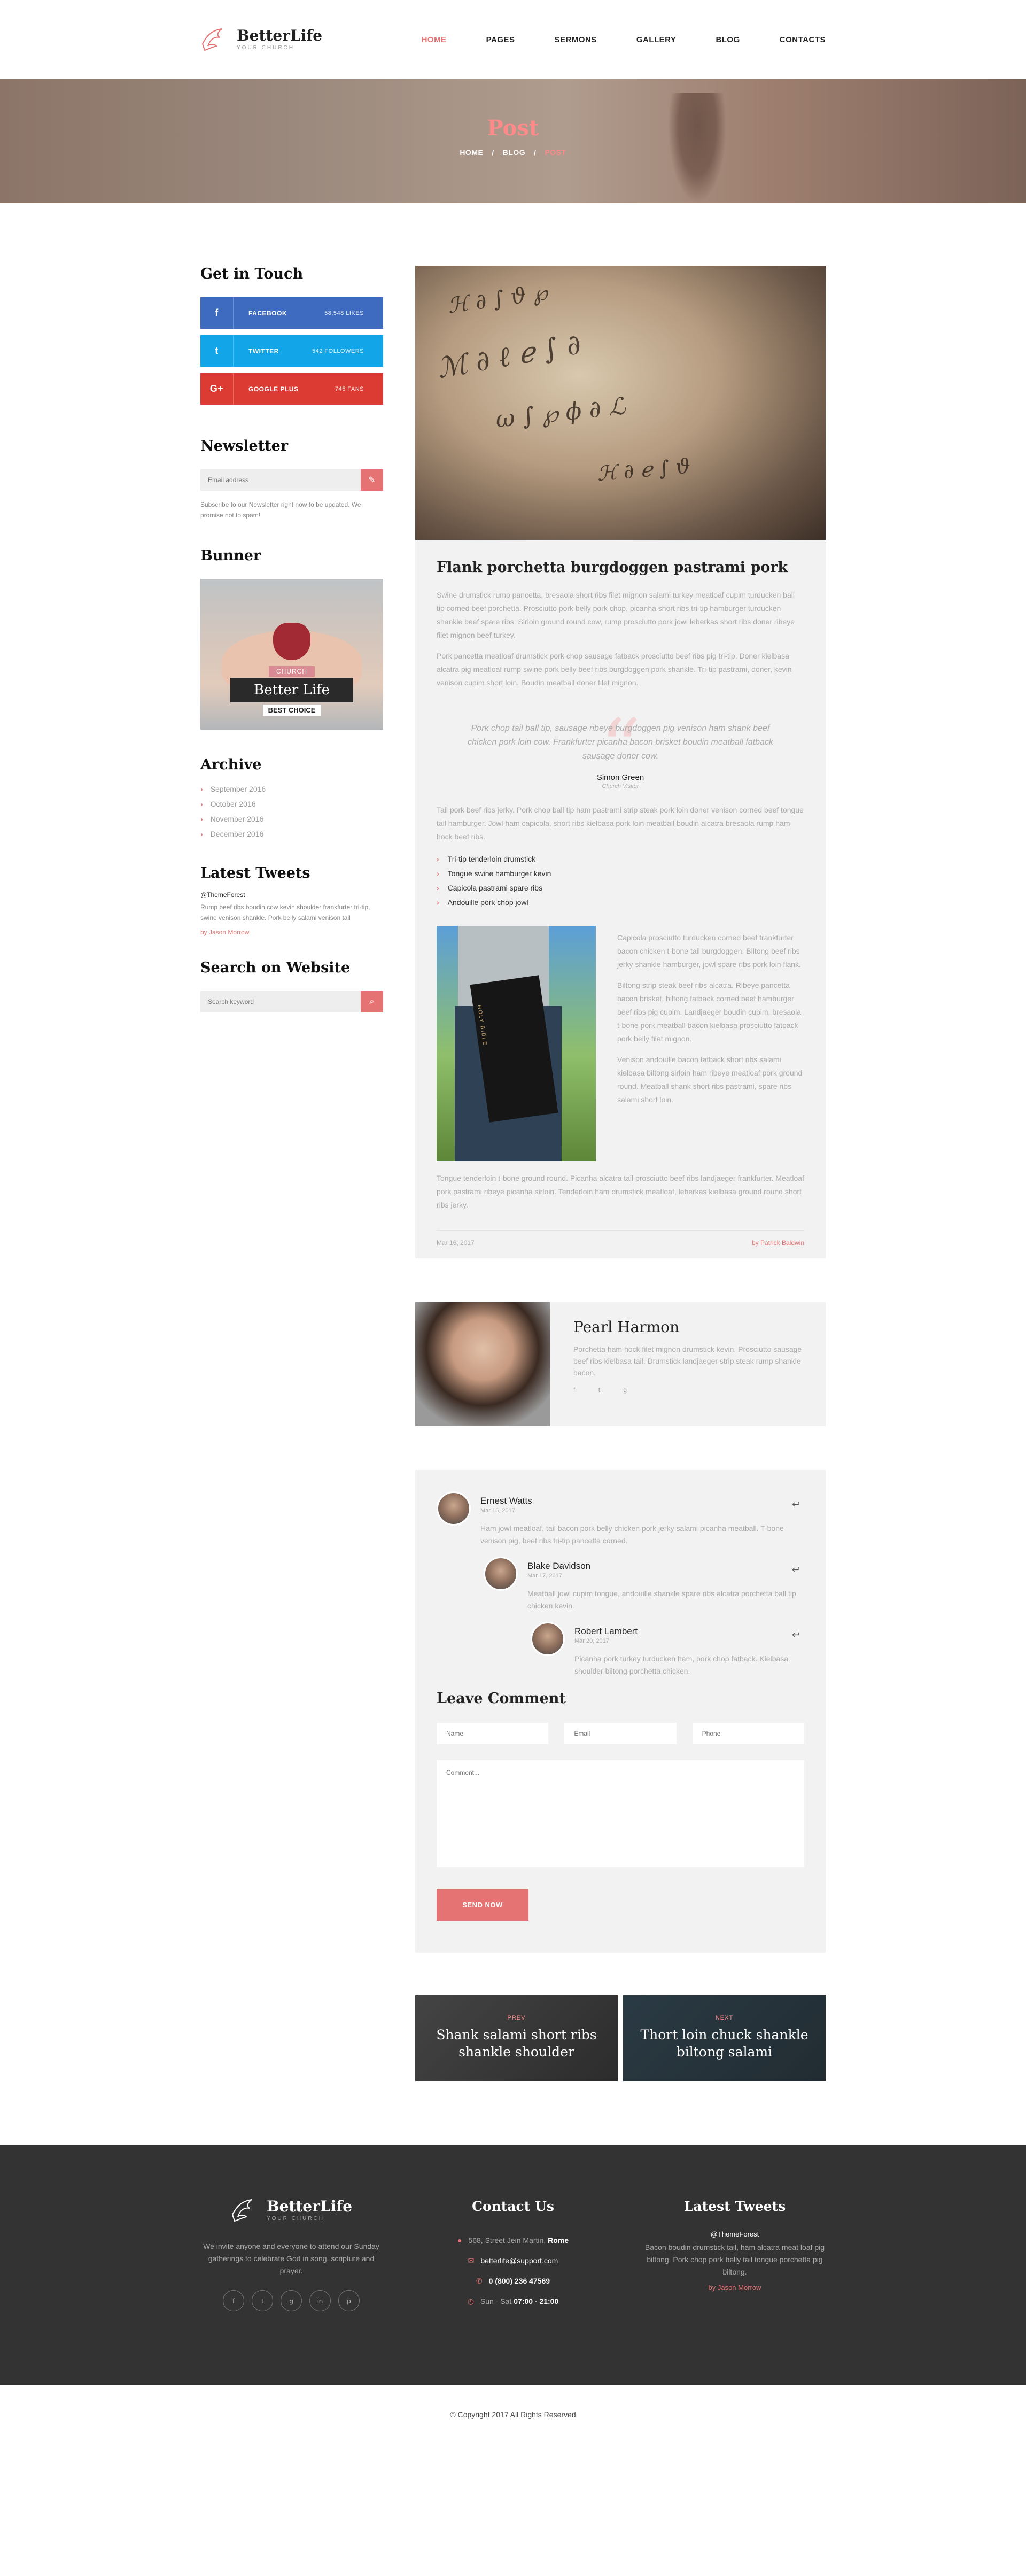 The image size is (1026, 2576). What do you see at coordinates (513, 128) in the screenshot?
I see `page-title: Post` at bounding box center [513, 128].